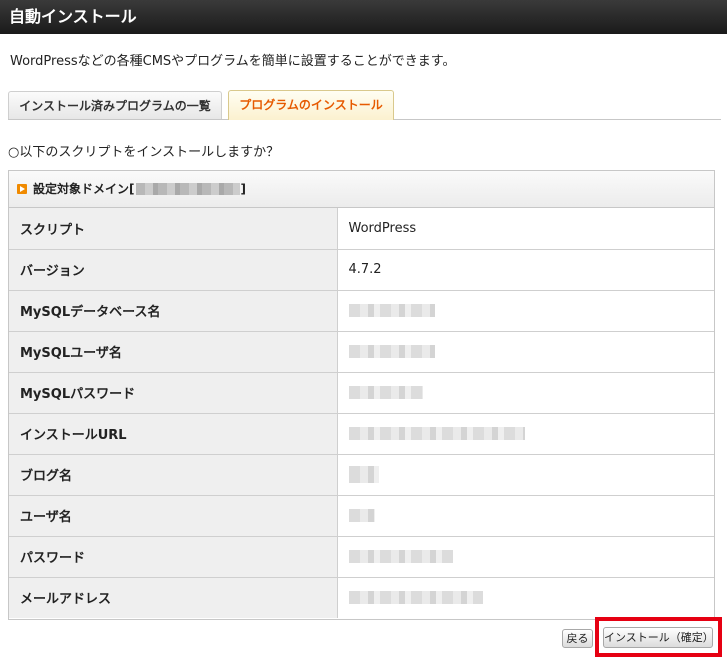 This screenshot has height=659, width=727. Describe the element at coordinates (363, 17) in the screenshot. I see `page-title-bar: 自動インストール` at that location.